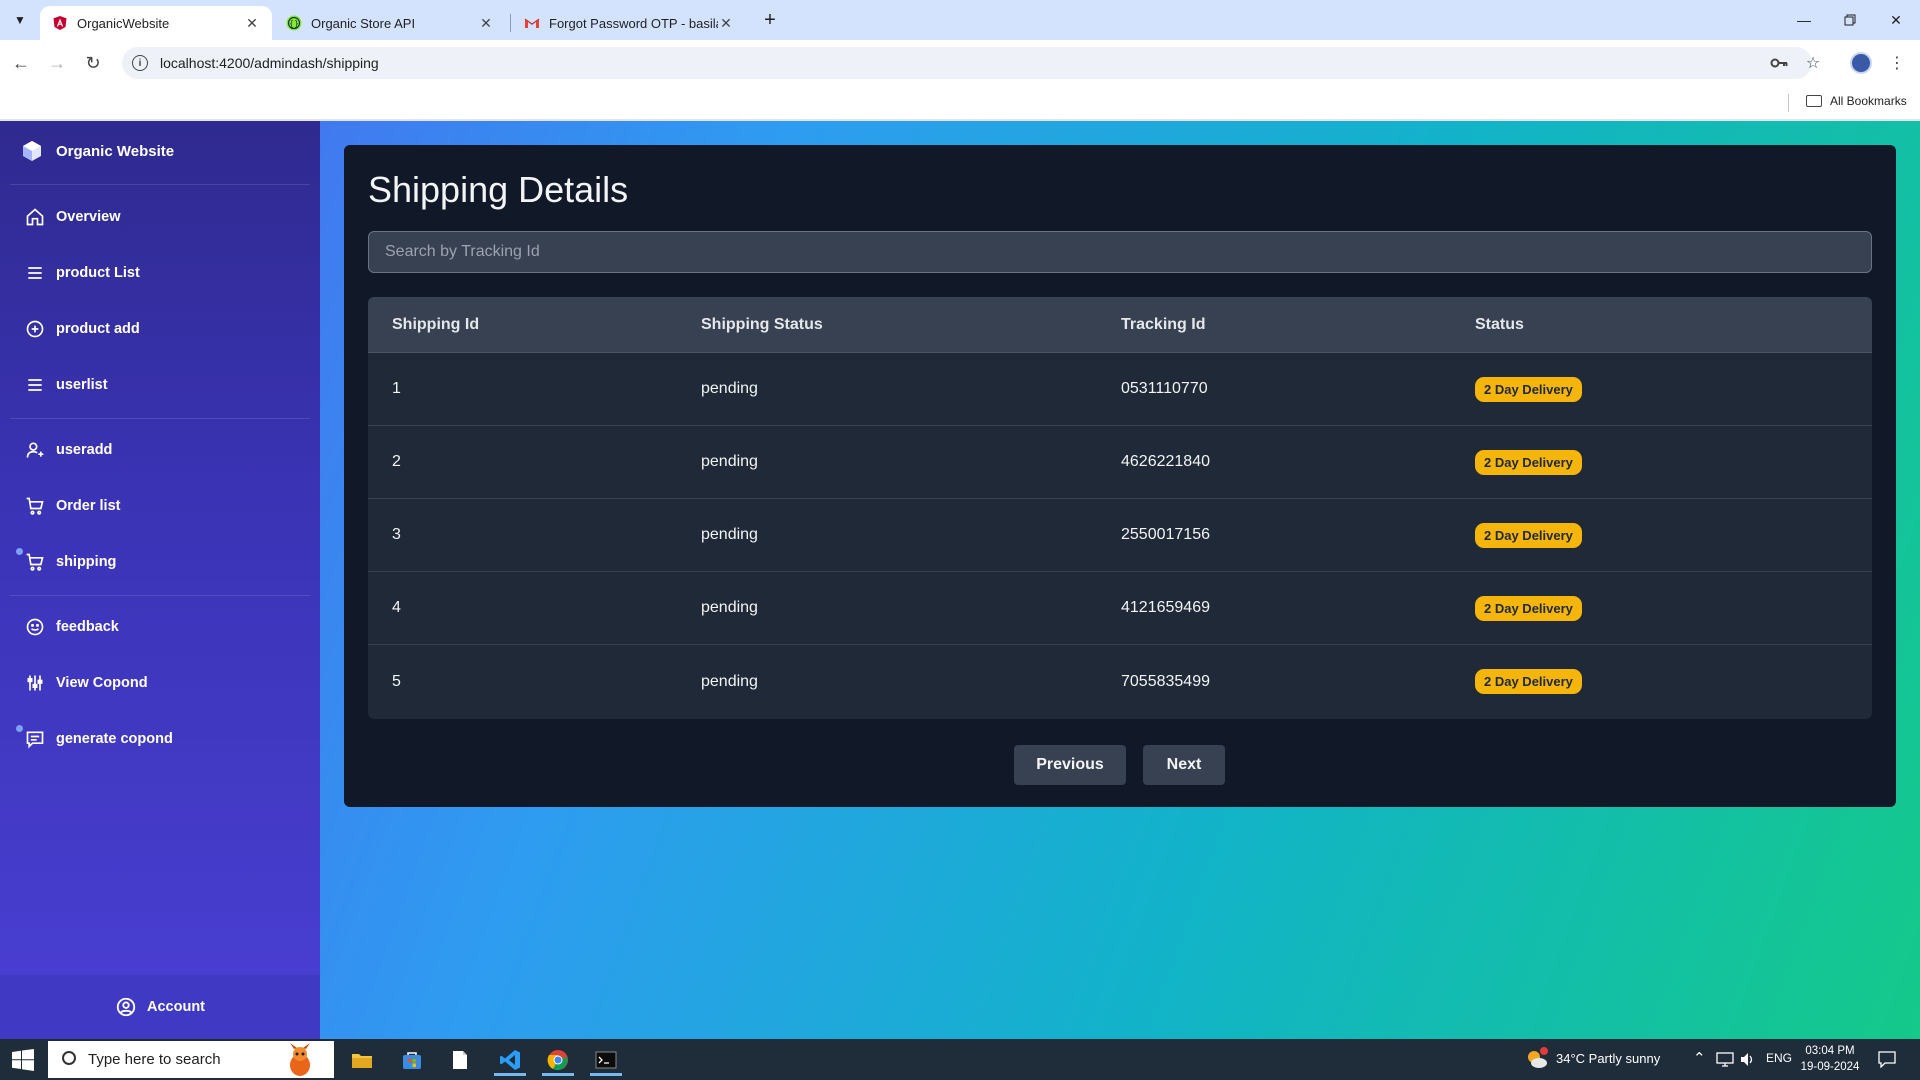  What do you see at coordinates (82, 273) in the screenshot?
I see `sidebar-item-product-list: product List` at bounding box center [82, 273].